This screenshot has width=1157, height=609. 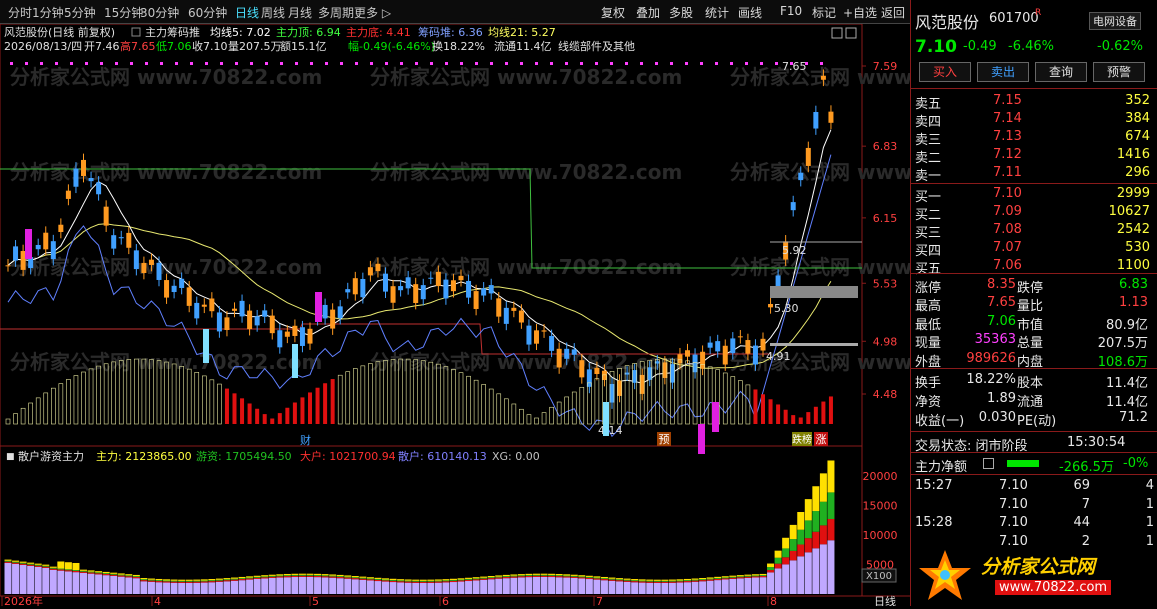 I want to click on period-tab-3: 15分钟, so click(x=123, y=12).